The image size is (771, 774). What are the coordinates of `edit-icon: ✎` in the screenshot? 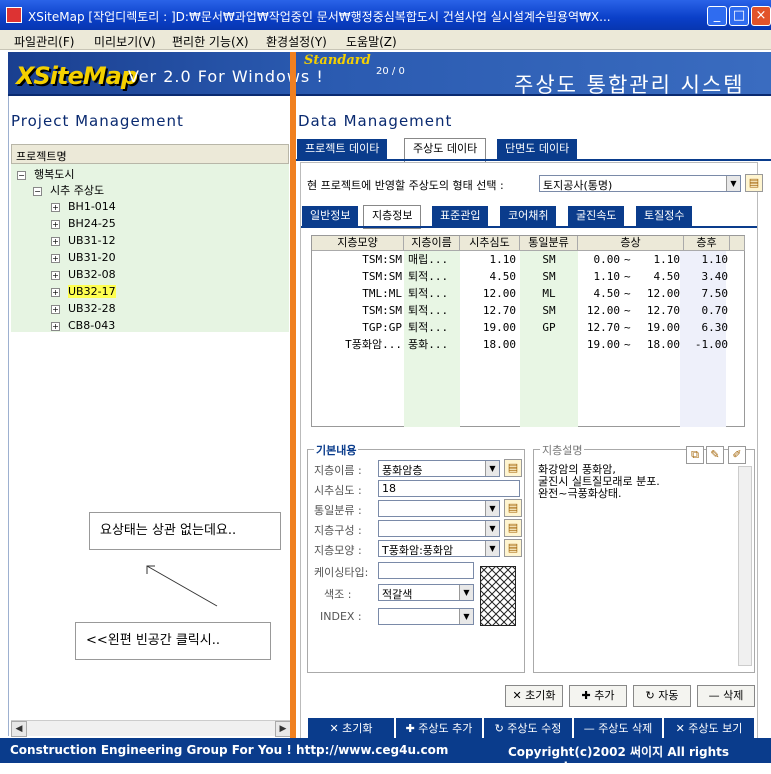 It's located at (715, 455).